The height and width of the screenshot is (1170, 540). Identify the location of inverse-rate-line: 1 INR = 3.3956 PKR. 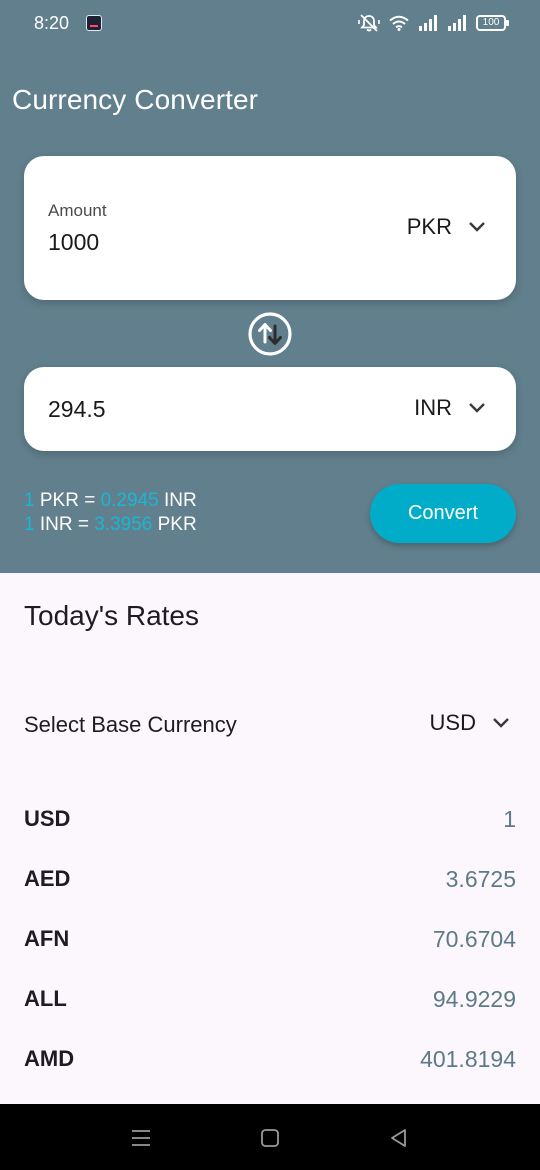
(110, 524).